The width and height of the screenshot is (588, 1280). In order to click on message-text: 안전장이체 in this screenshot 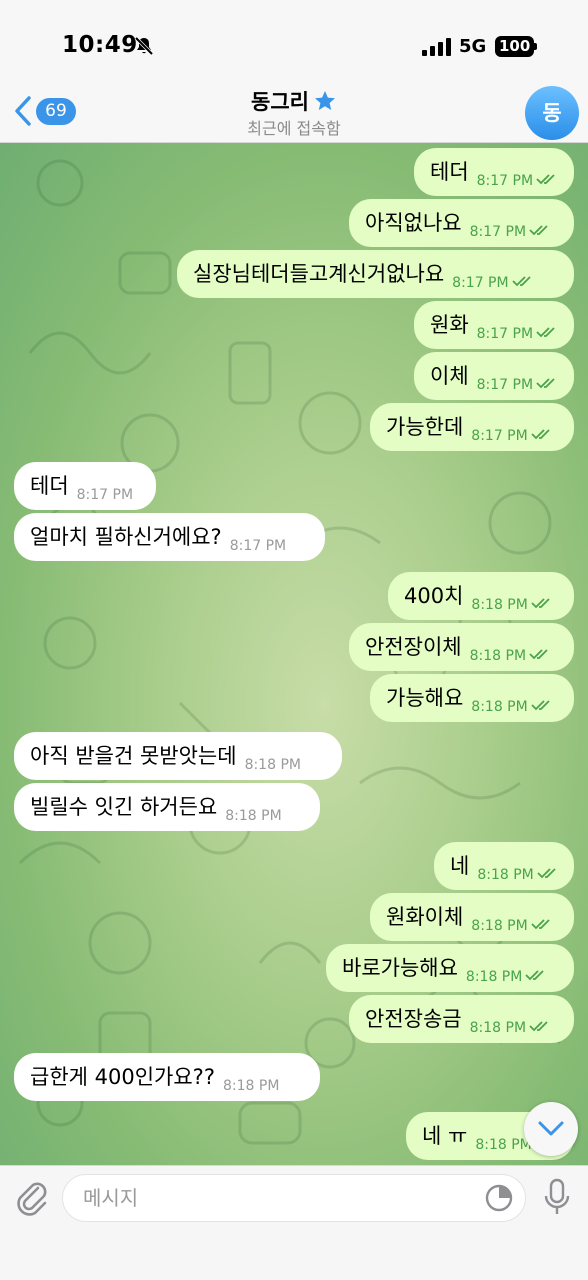, I will do `click(413, 647)`.